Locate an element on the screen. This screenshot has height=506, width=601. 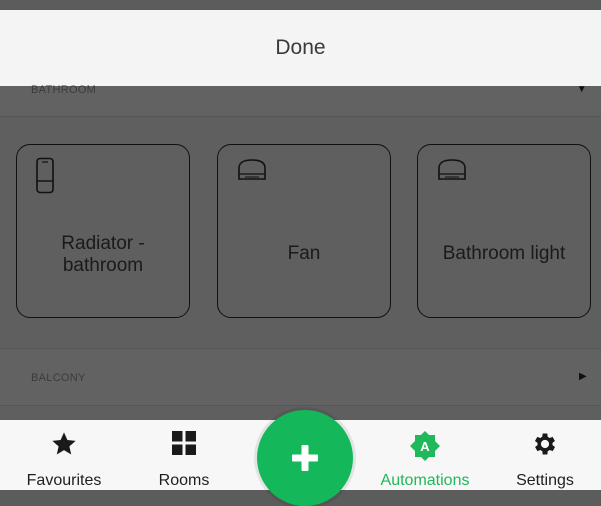
nav-settings: Settings is located at coordinates (543, 455).